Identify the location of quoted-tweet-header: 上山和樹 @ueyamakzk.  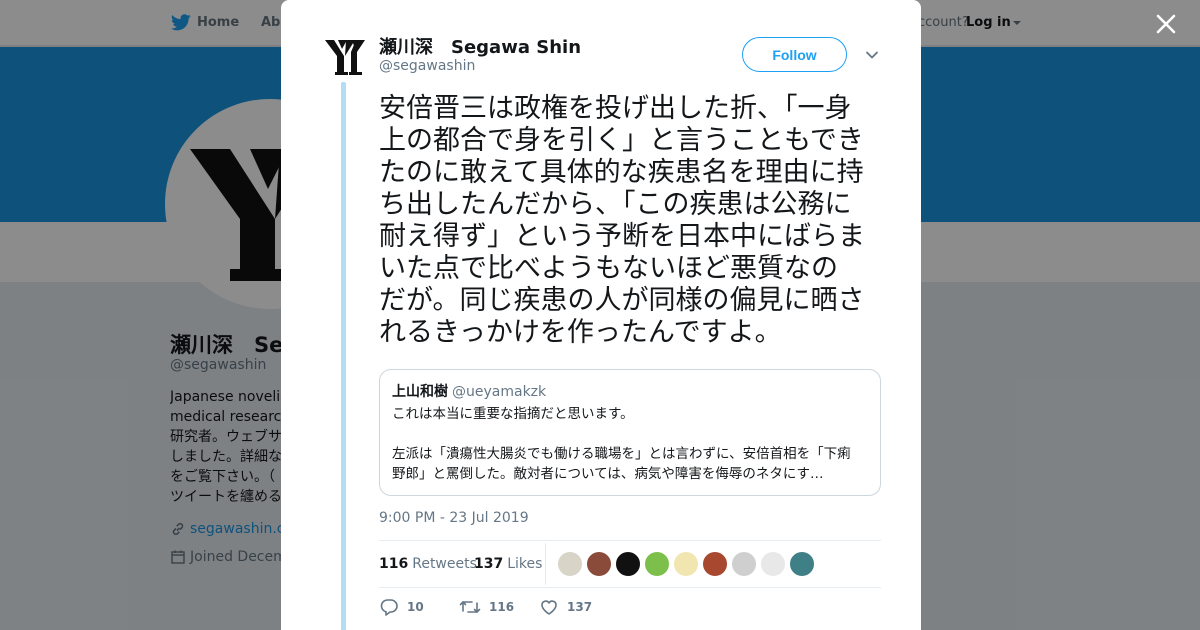
(630, 392).